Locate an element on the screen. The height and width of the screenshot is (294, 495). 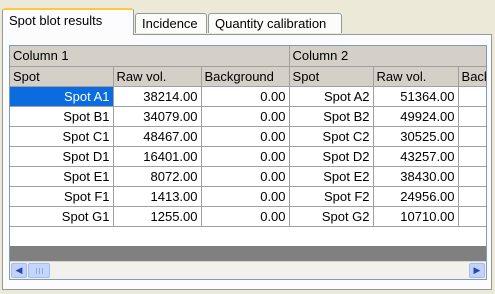
table-cell: Spot F1 is located at coordinates (62, 196).